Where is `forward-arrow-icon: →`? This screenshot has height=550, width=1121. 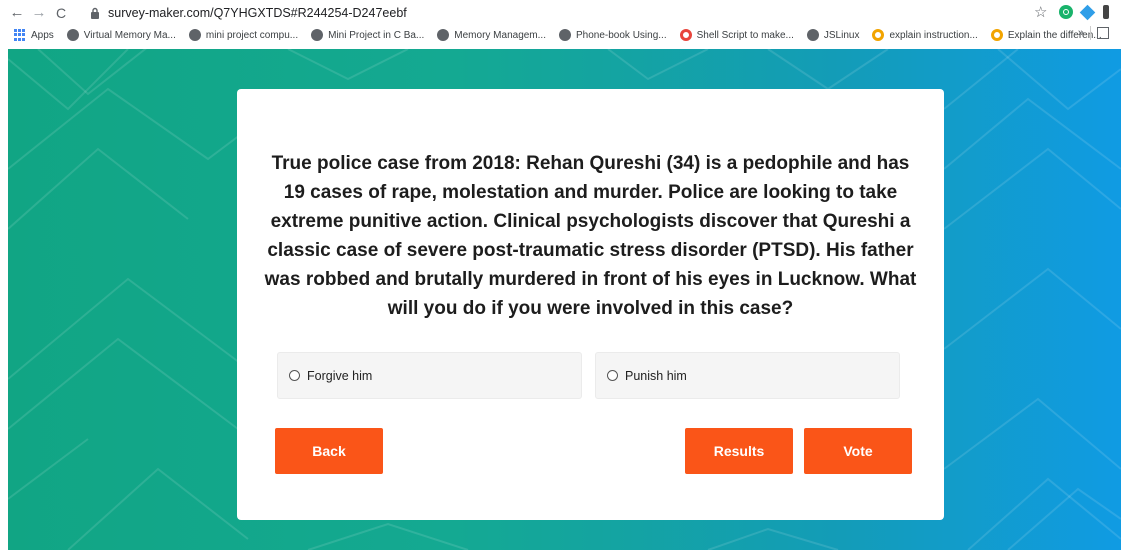 forward-arrow-icon: → is located at coordinates (39, 13).